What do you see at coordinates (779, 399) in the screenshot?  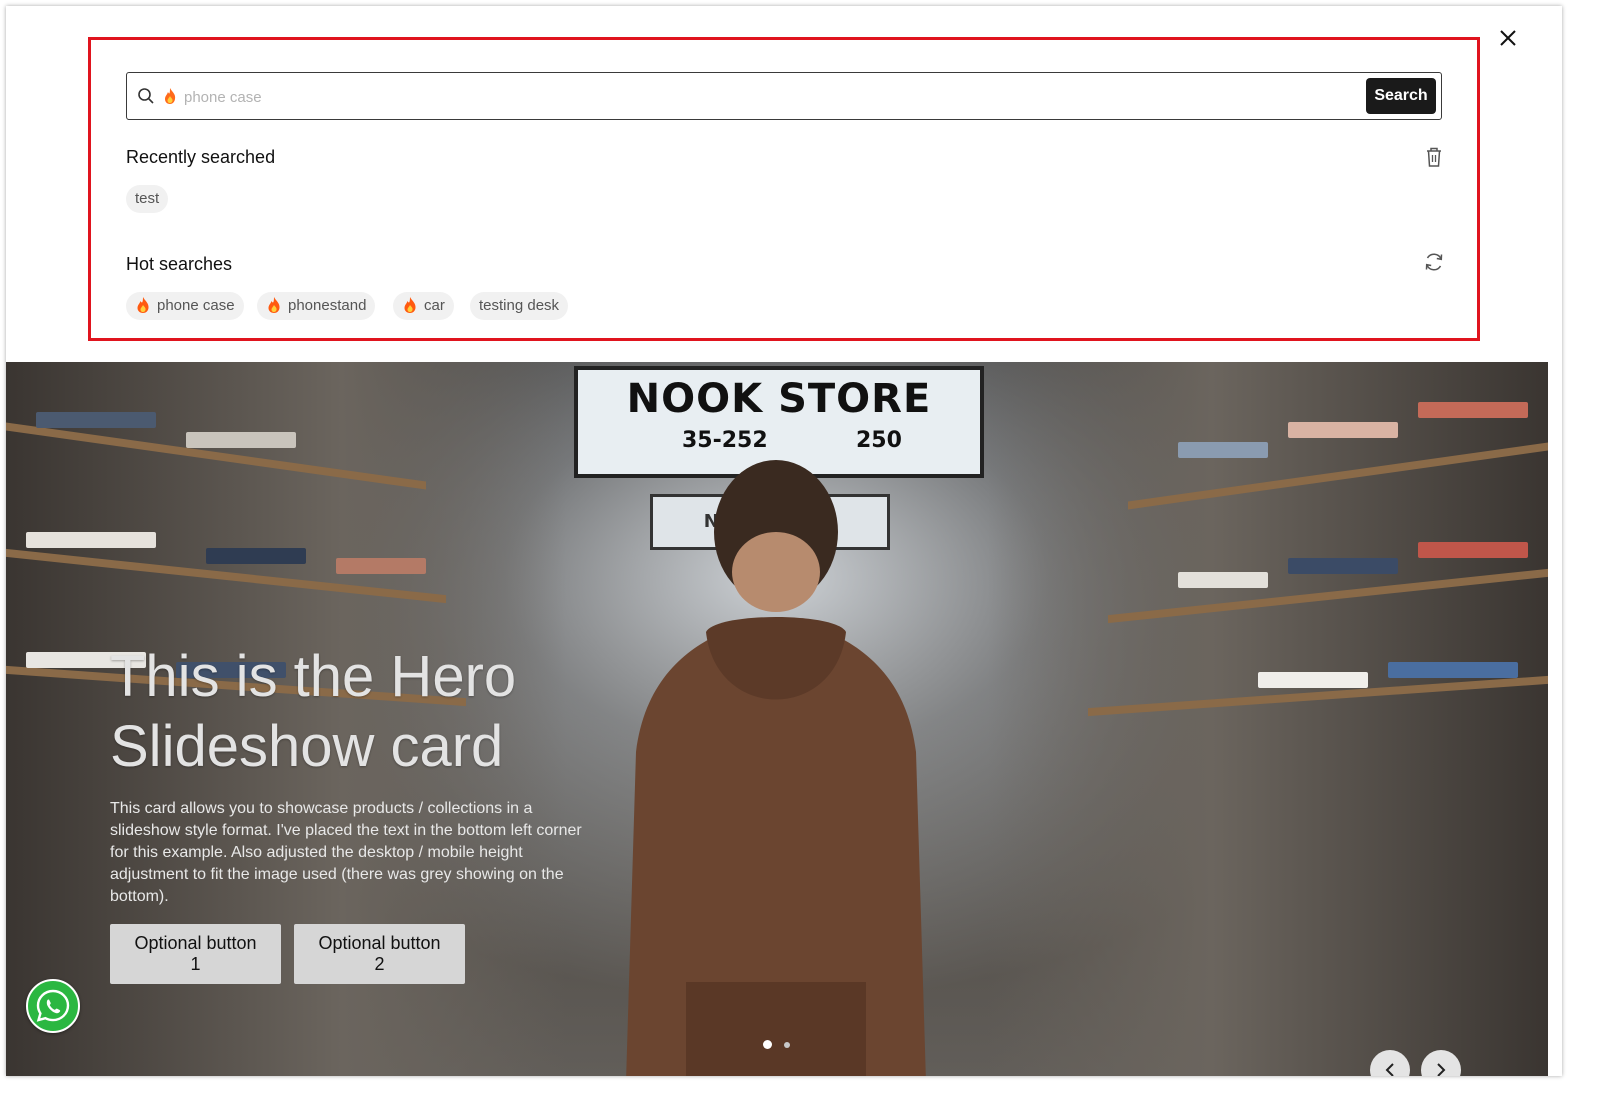 I see `store-sign-text: NOOK STORE` at bounding box center [779, 399].